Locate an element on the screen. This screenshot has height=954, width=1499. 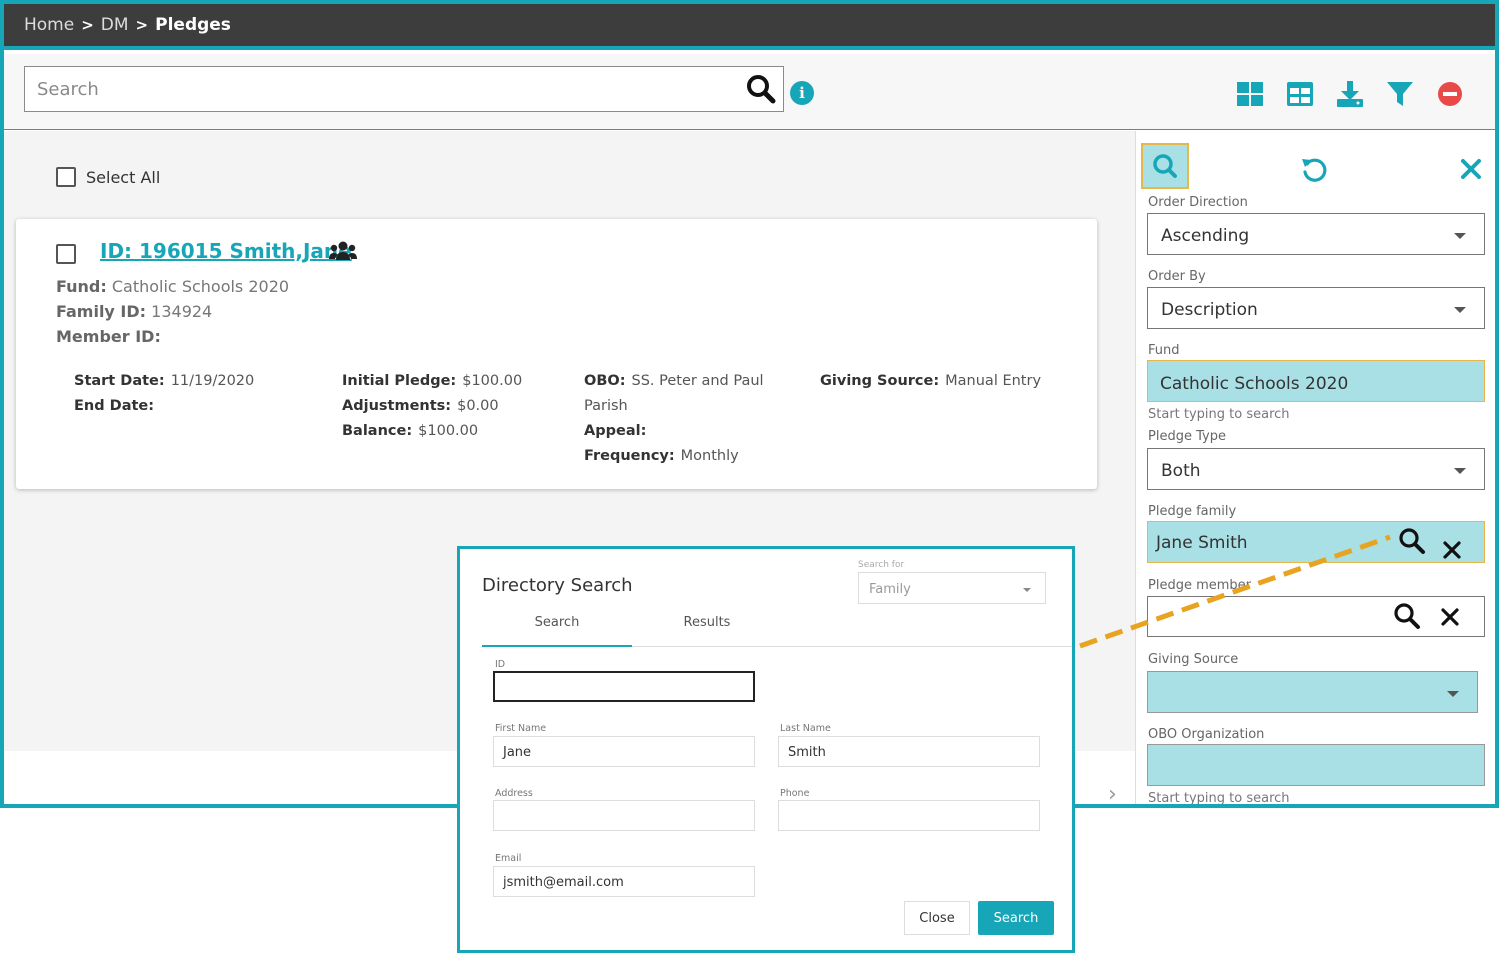
order-by-value: Description is located at coordinates (1209, 310).